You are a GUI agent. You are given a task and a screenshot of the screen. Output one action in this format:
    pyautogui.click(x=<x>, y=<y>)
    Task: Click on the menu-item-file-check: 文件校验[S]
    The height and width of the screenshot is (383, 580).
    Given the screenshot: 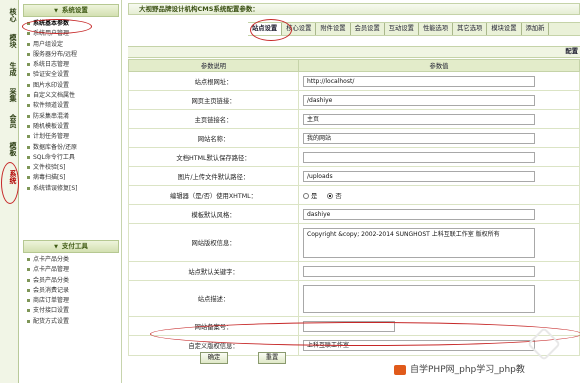 What is the action you would take?
    pyautogui.click(x=71, y=168)
    